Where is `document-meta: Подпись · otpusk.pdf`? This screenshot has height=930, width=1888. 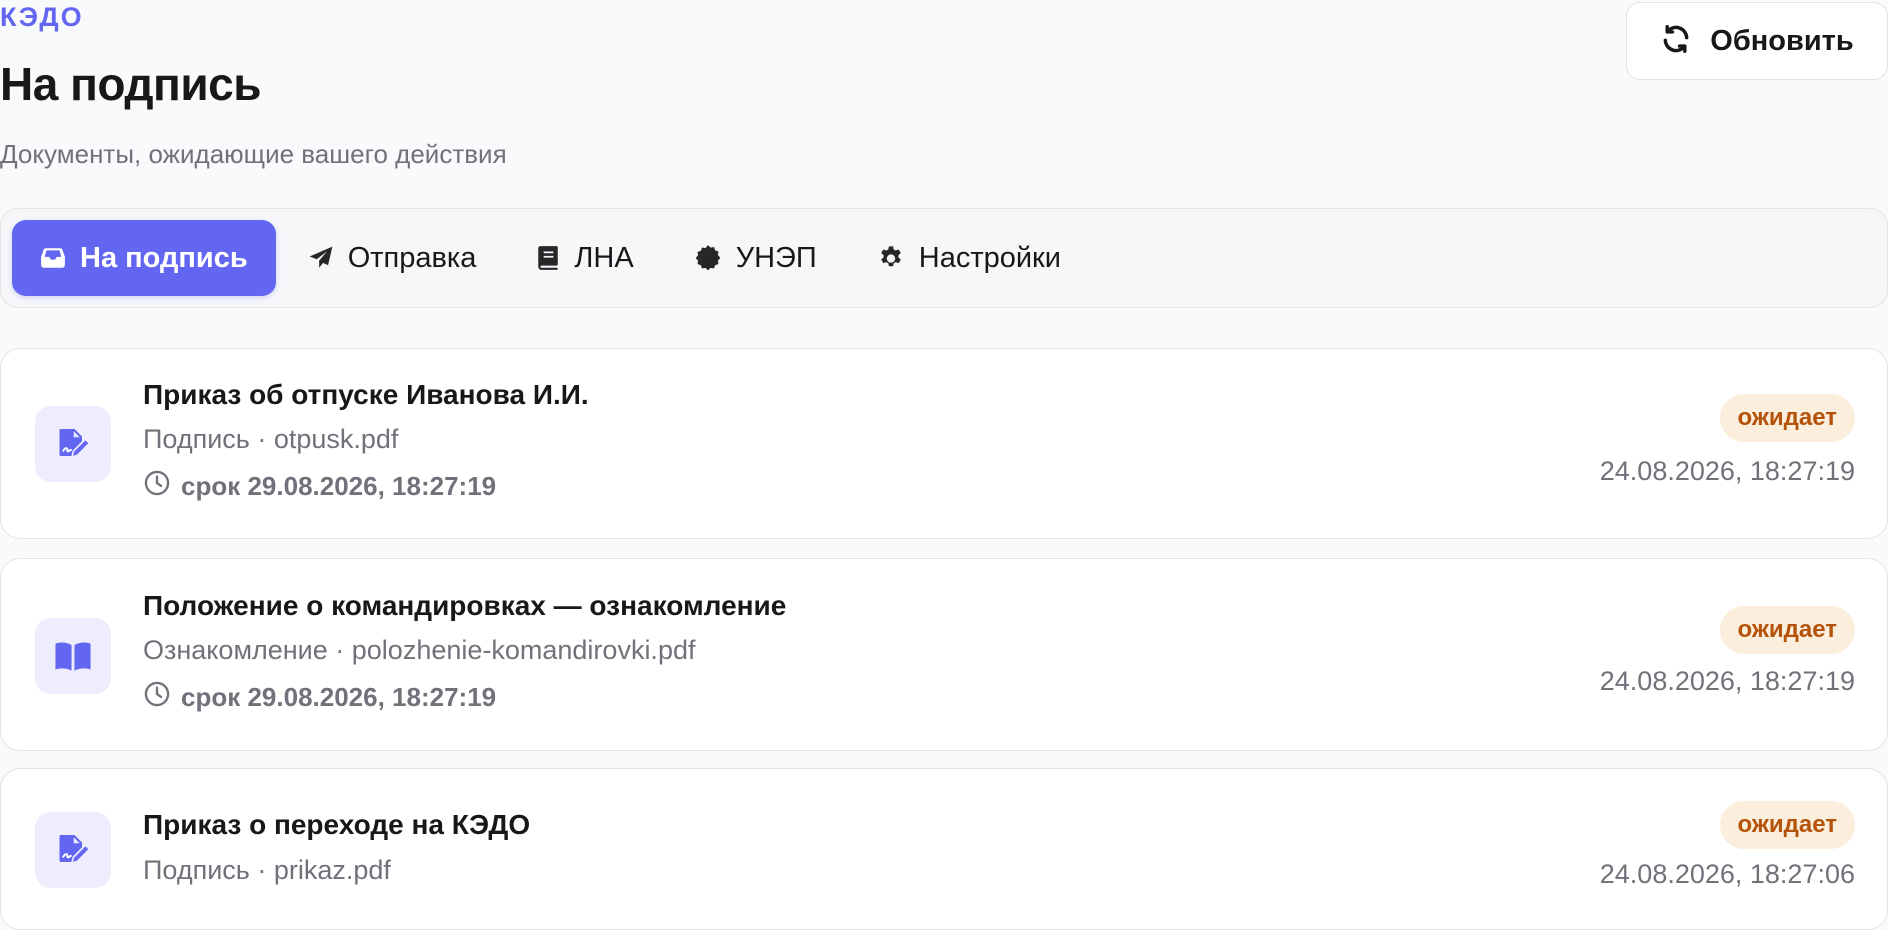
document-meta: Подпись · otpusk.pdf is located at coordinates (271, 439).